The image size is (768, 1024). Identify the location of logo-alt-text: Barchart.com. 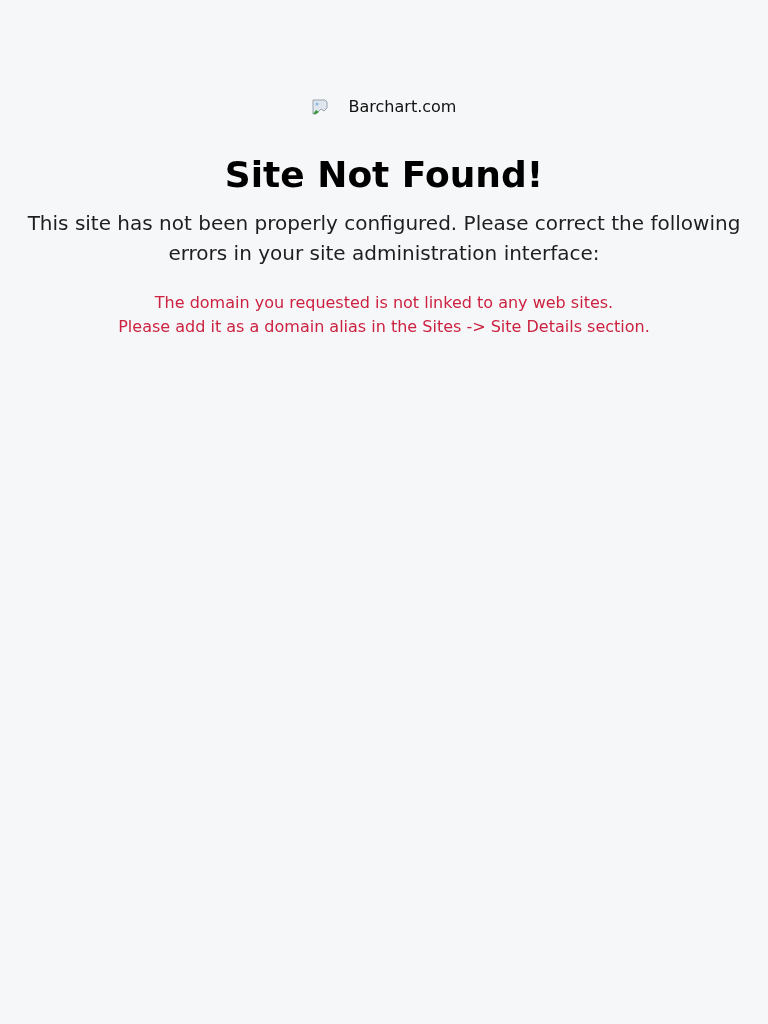
(402, 107).